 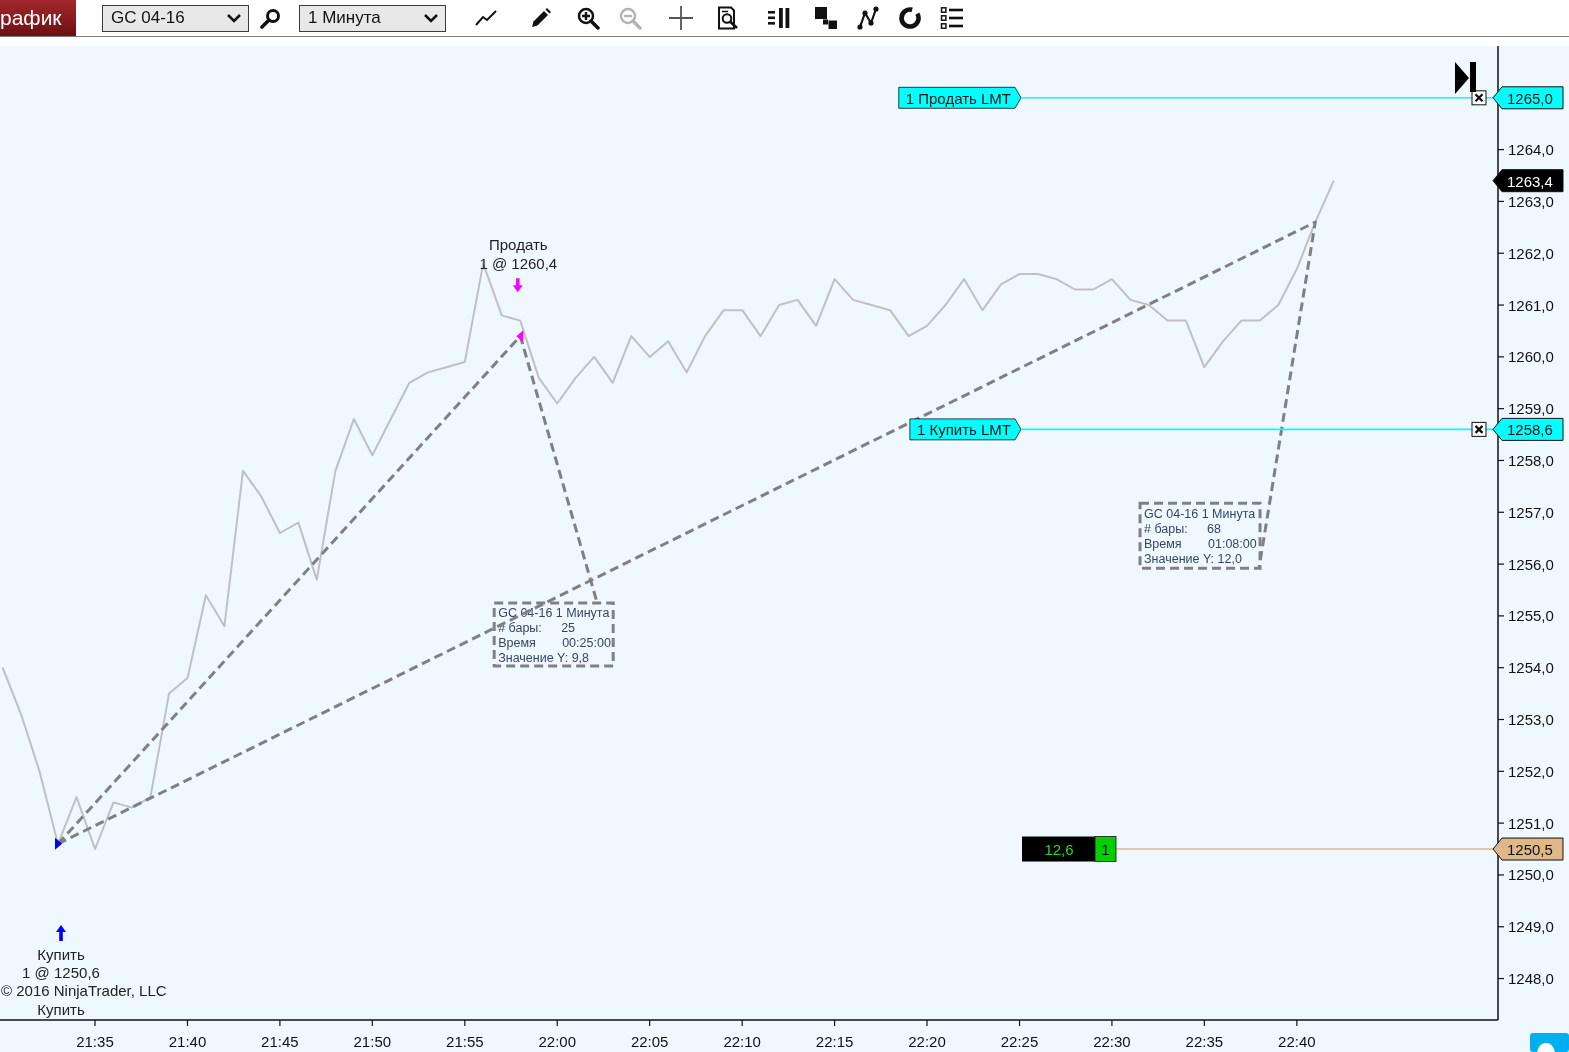 I want to click on y-tick-label: 1260,0, so click(x=1531, y=357).